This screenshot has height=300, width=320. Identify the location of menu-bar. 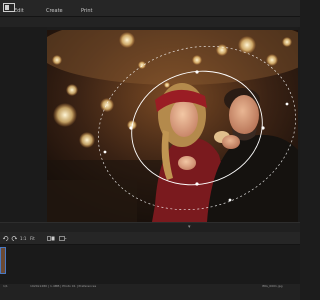
(150, 8).